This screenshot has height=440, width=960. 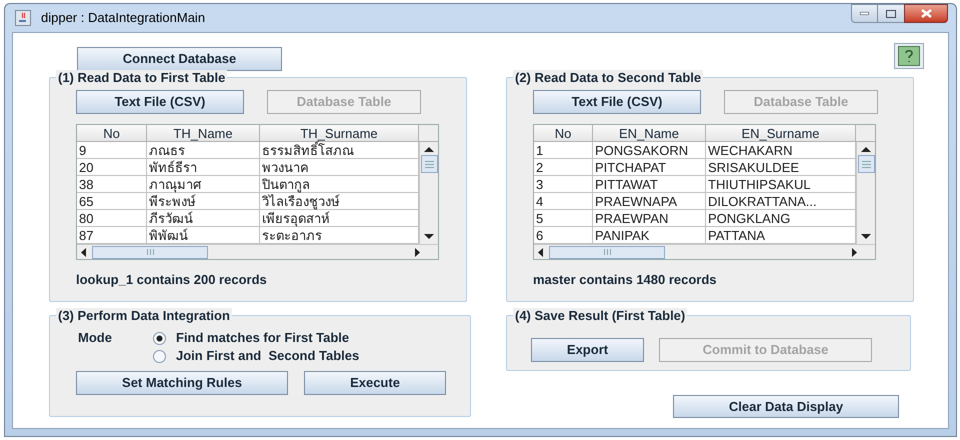 What do you see at coordinates (339, 167) in the screenshot?
I see `table-cell: พวงนาค` at bounding box center [339, 167].